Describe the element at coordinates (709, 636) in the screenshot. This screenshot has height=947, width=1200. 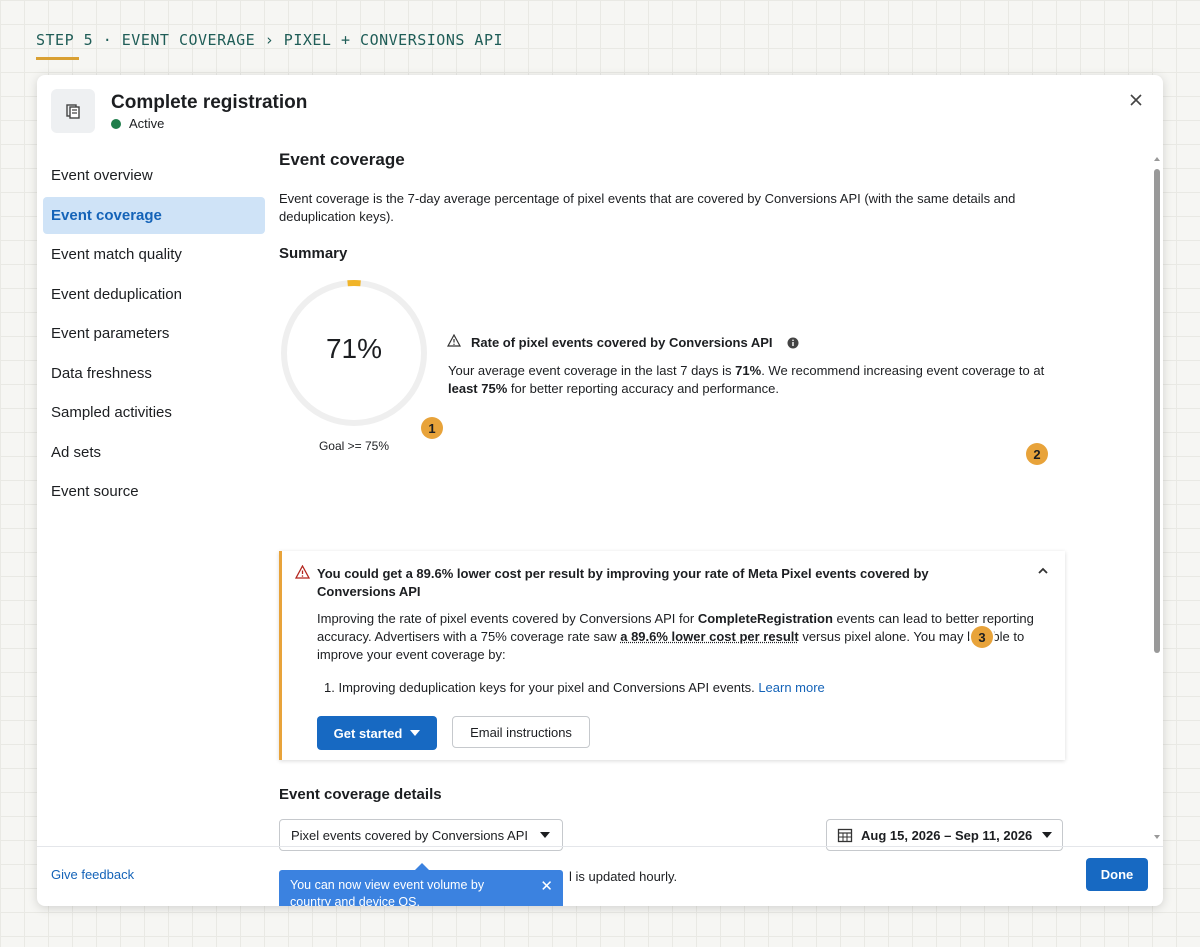
I see `cost-link: a 89.6% lower cost per result` at that location.